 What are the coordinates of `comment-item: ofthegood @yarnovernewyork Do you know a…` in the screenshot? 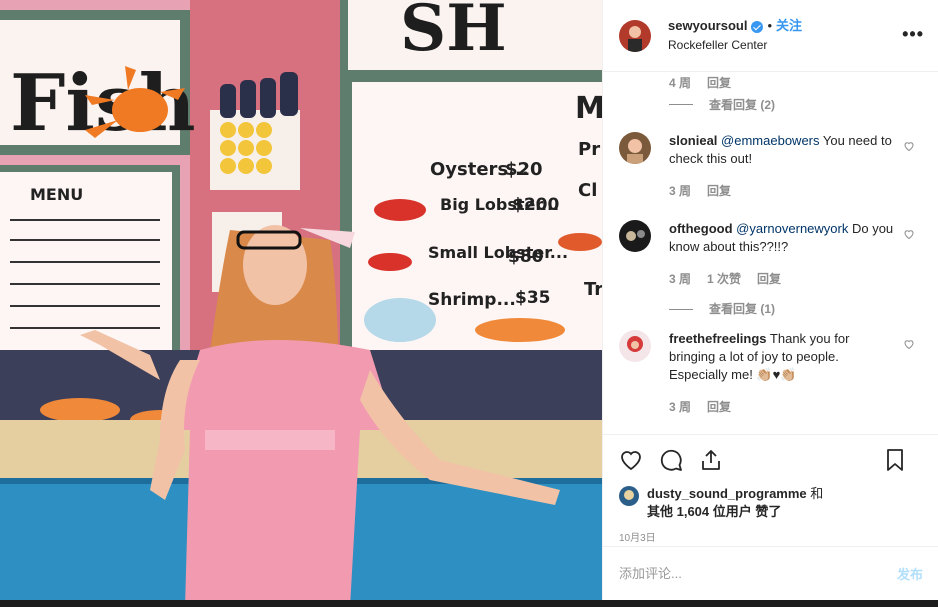 It's located at (771, 269).